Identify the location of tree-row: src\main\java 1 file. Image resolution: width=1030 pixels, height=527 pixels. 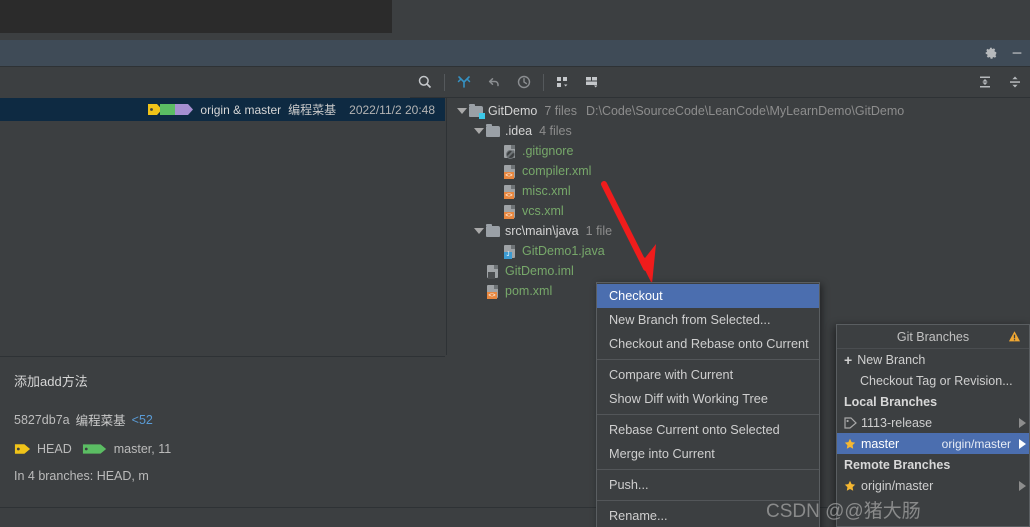
(738, 231).